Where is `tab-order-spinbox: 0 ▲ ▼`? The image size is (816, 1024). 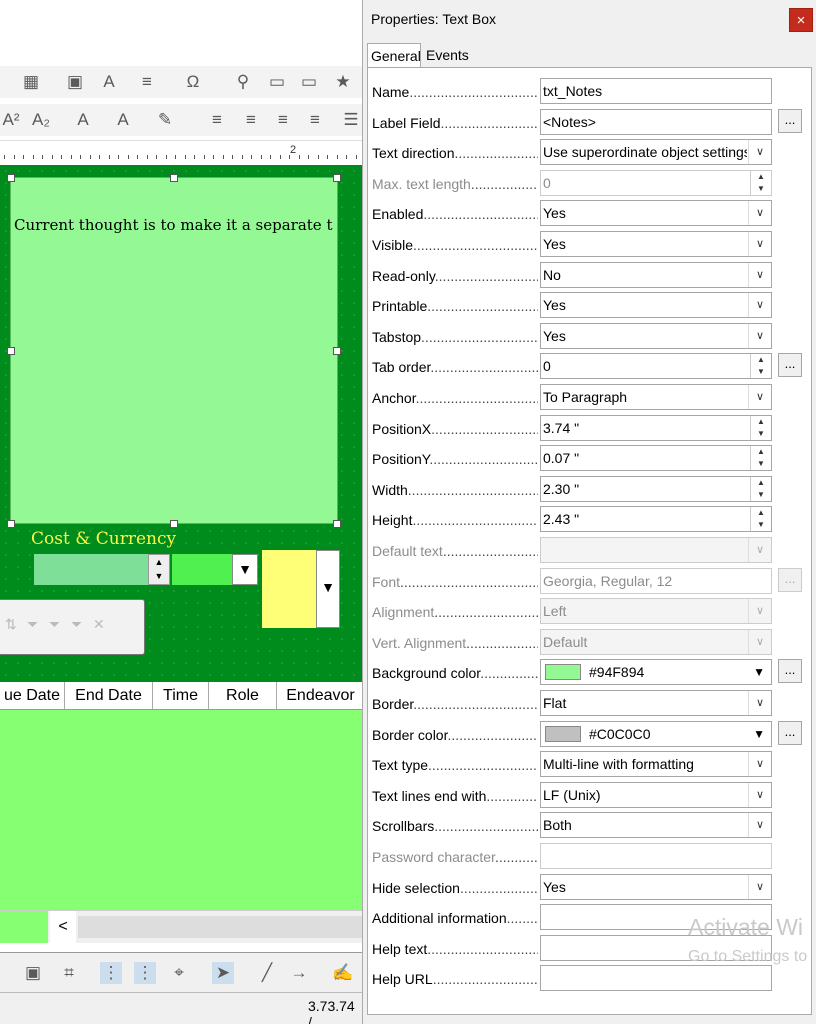
tab-order-spinbox: 0 ▲ ▼ is located at coordinates (656, 366).